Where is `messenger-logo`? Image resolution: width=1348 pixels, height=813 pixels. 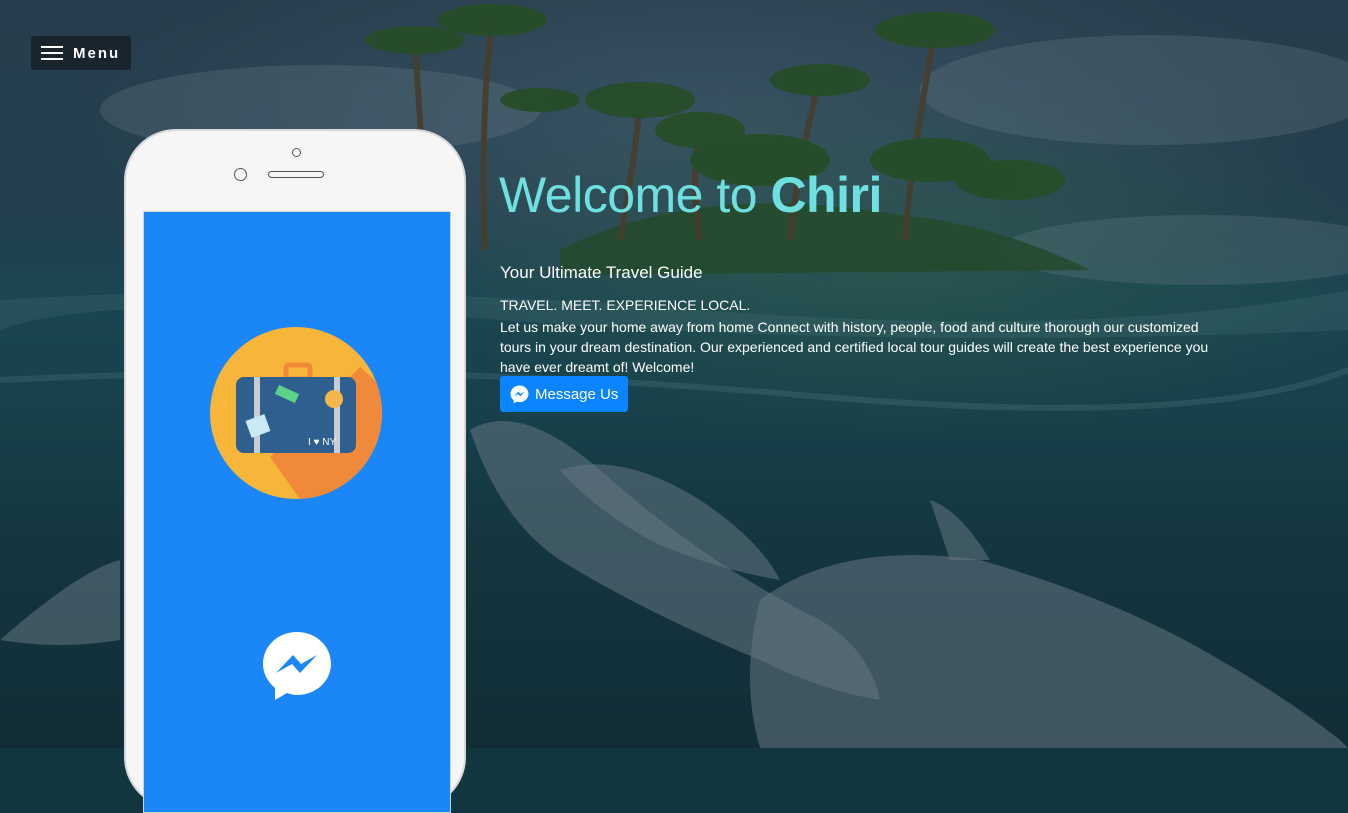 messenger-logo is located at coordinates (297, 668).